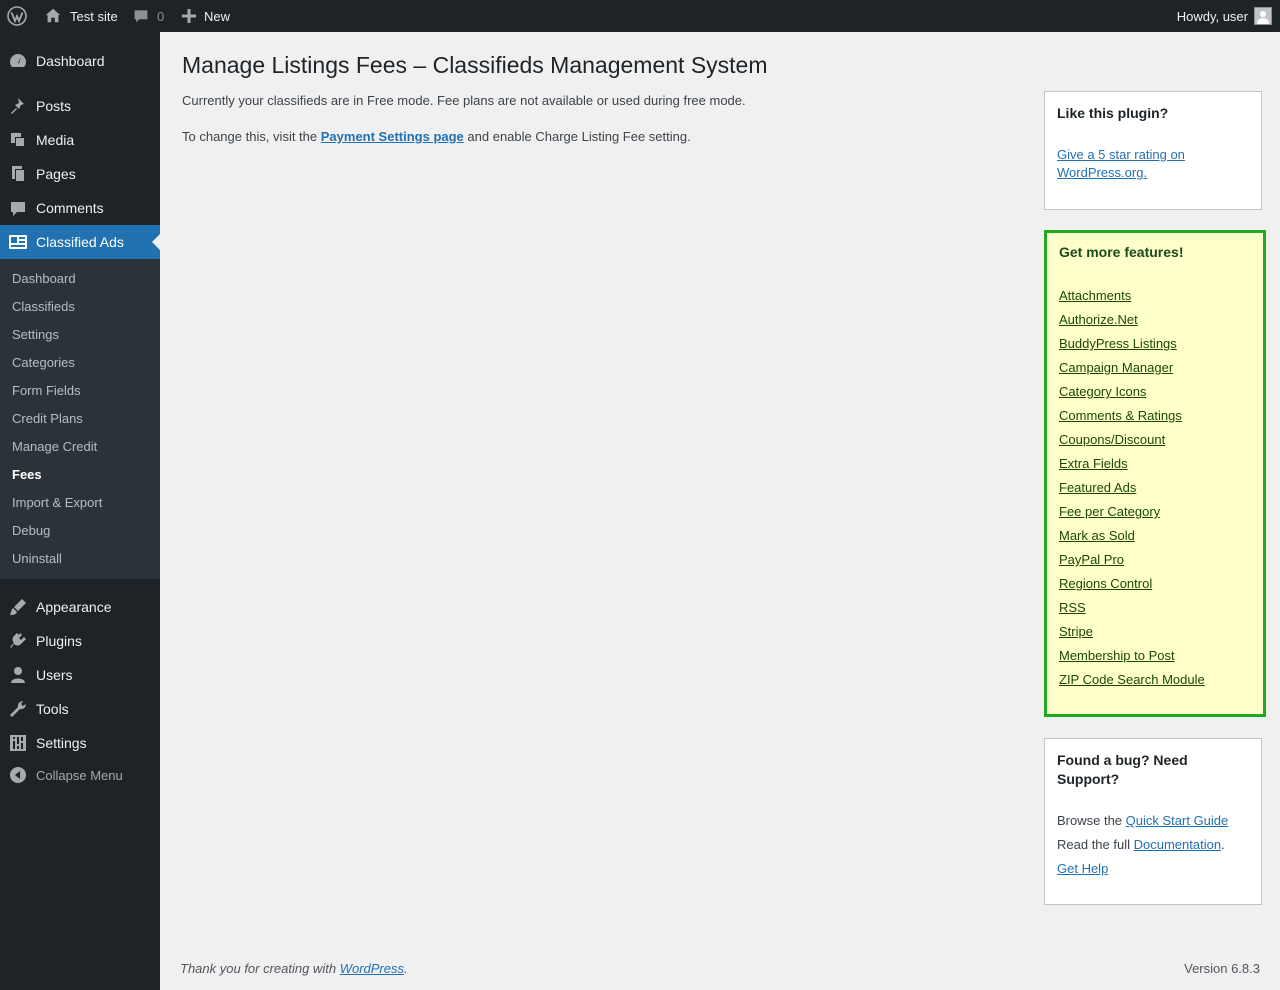  What do you see at coordinates (1113, 113) in the screenshot?
I see `like-box-title: Like this plugin?` at bounding box center [1113, 113].